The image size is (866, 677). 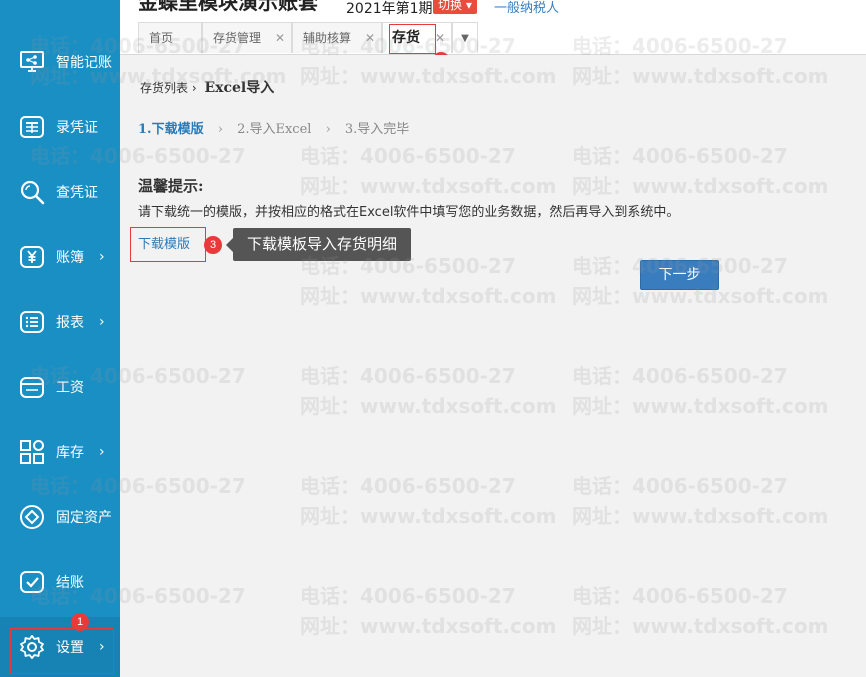 I want to click on sidebar-item-voucher-entry: 录凭证, so click(x=60, y=127).